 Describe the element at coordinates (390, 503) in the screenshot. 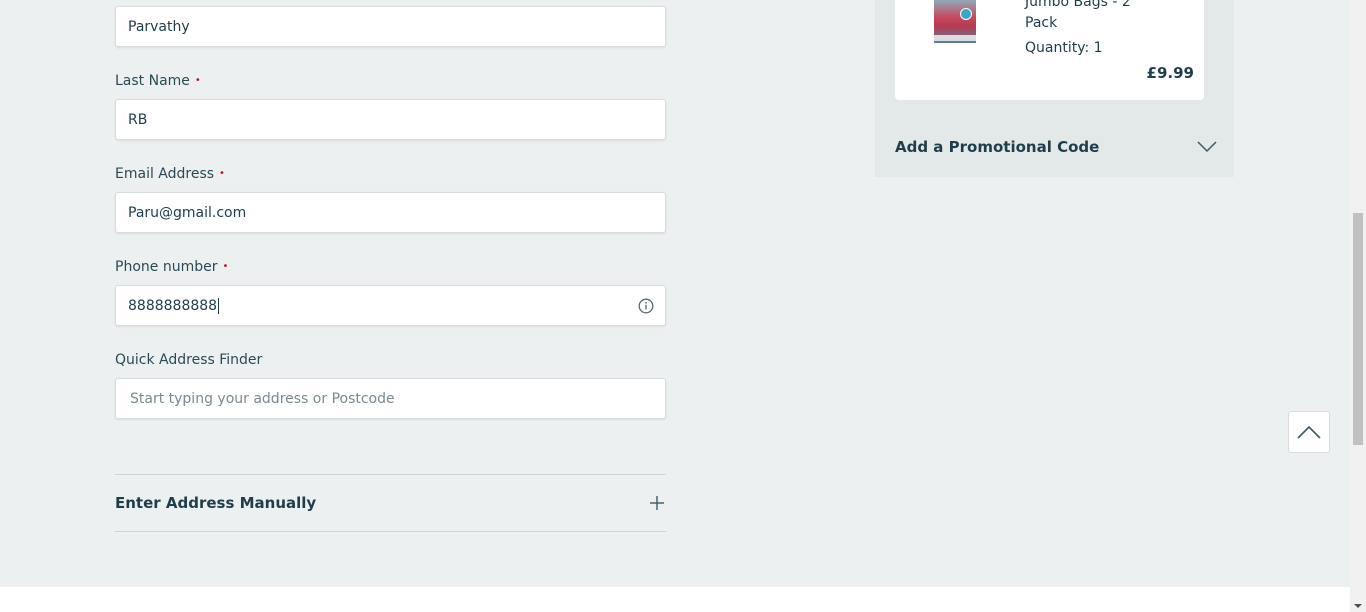

I see `enter-address-manually-toggle: Enter Address Manually` at that location.